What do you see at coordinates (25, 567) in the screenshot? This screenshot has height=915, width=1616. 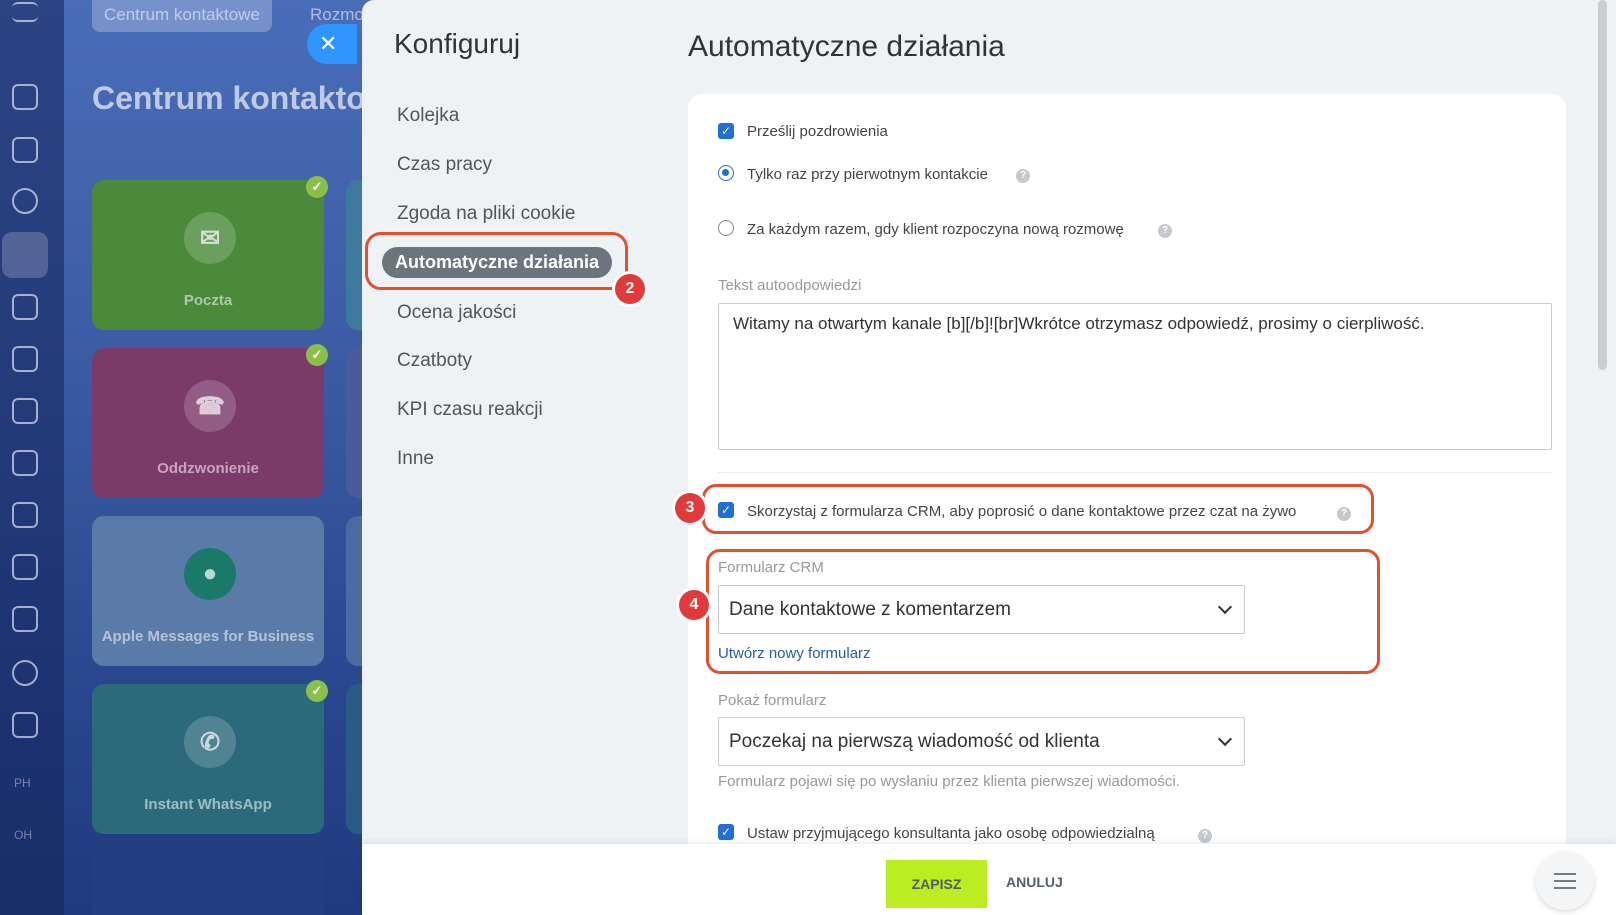 I see `bar-chart-icon` at bounding box center [25, 567].